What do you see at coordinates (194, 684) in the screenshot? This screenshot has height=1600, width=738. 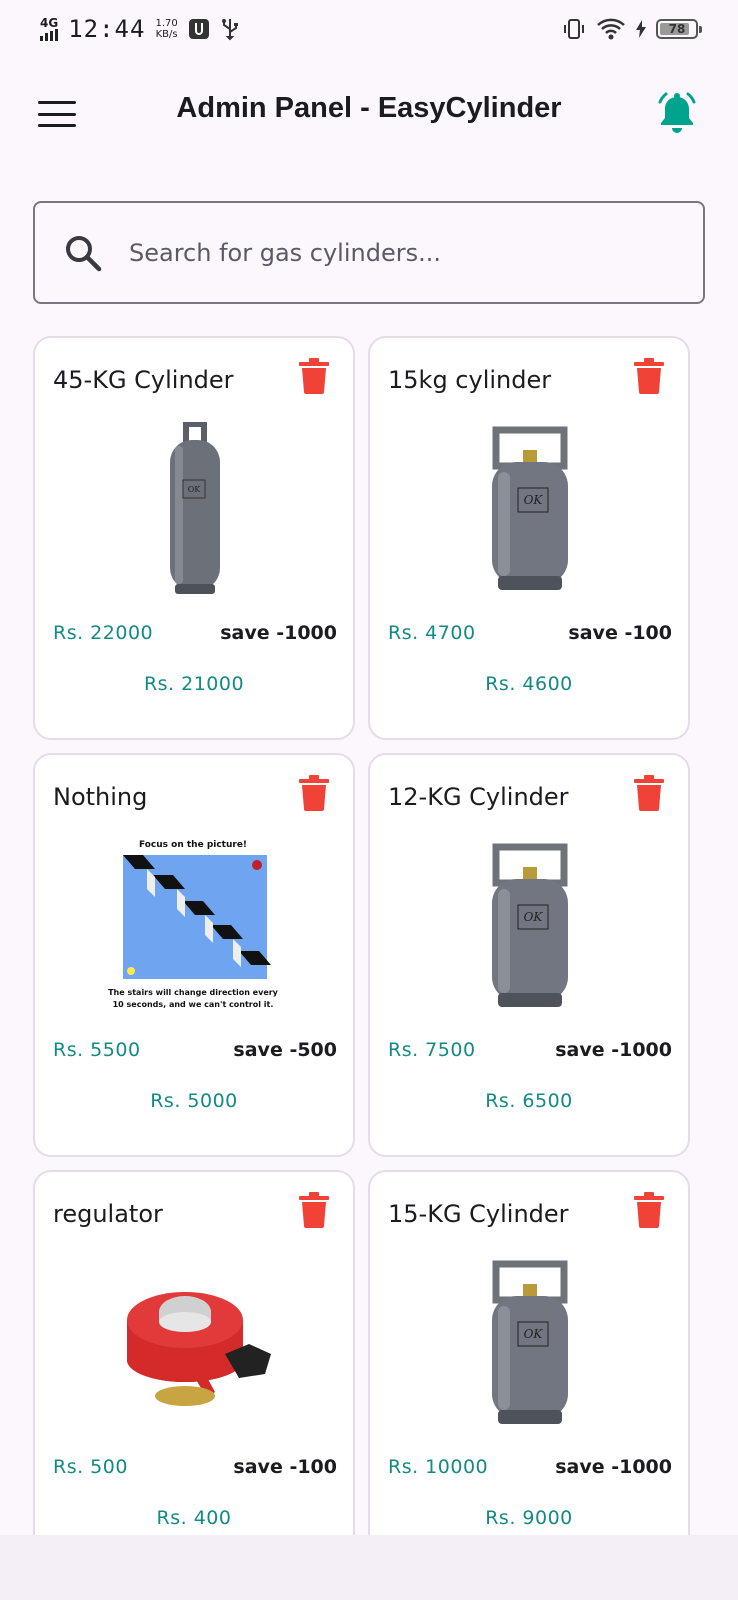 I see `product-final-price: Rs. 21000` at bounding box center [194, 684].